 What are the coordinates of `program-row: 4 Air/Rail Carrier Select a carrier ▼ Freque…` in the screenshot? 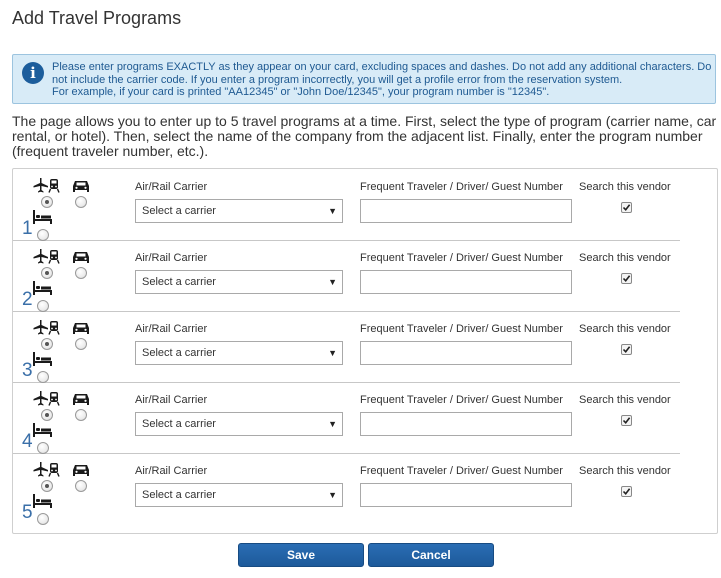 It's located at (346, 418).